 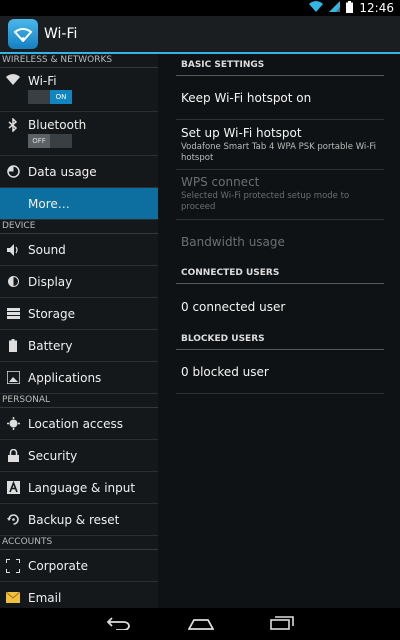 What do you see at coordinates (45, 597) in the screenshot?
I see `sidebar-item-label: Email` at bounding box center [45, 597].